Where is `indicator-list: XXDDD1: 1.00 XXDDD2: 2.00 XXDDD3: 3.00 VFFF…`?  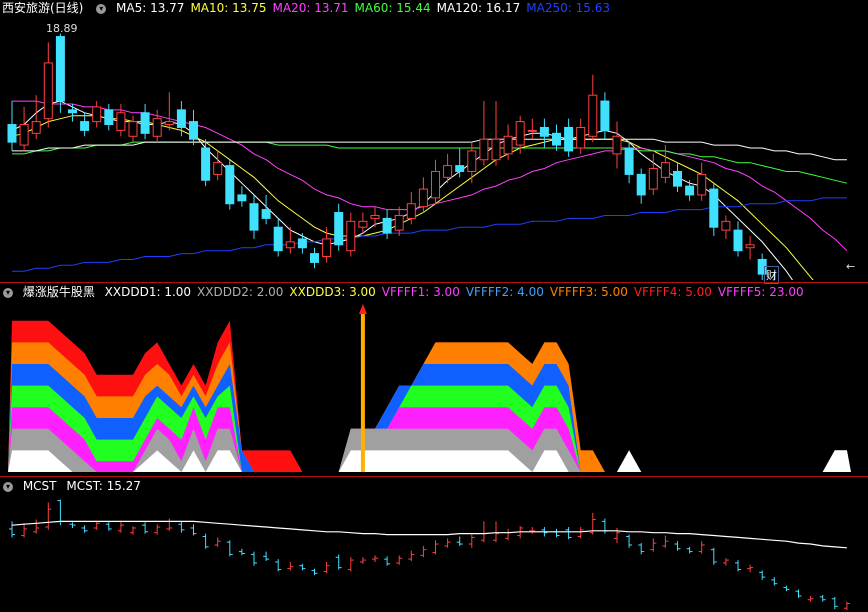 indicator-list: XXDDD1: 1.00 XXDDD2: 2.00 XXDDD3: 3.00 VFFF… is located at coordinates (457, 292).